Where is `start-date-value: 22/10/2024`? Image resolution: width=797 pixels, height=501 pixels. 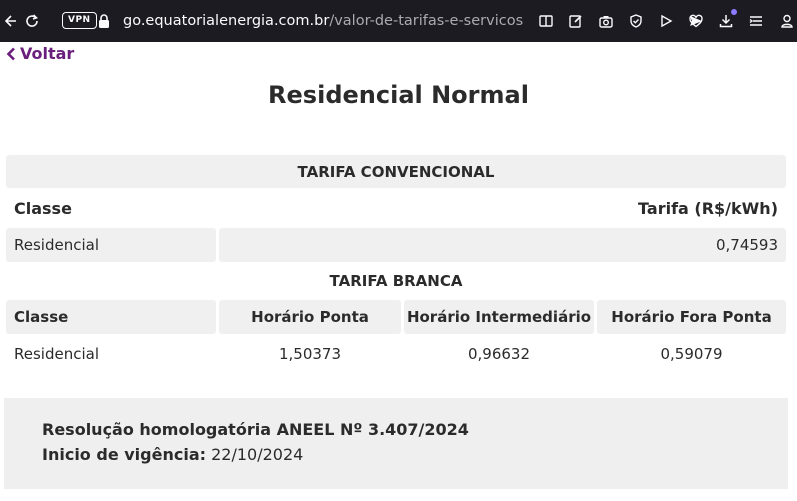
start-date-value: 22/10/2024 is located at coordinates (257, 454).